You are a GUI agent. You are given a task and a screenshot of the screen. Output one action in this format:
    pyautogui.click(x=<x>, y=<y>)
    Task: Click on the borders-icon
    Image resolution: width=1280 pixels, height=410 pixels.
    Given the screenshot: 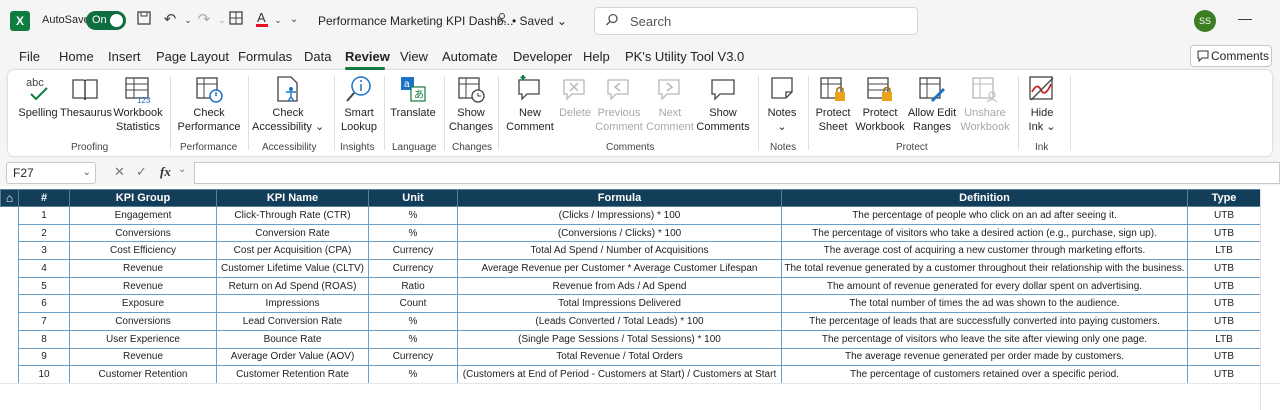 What is the action you would take?
    pyautogui.click(x=236, y=20)
    